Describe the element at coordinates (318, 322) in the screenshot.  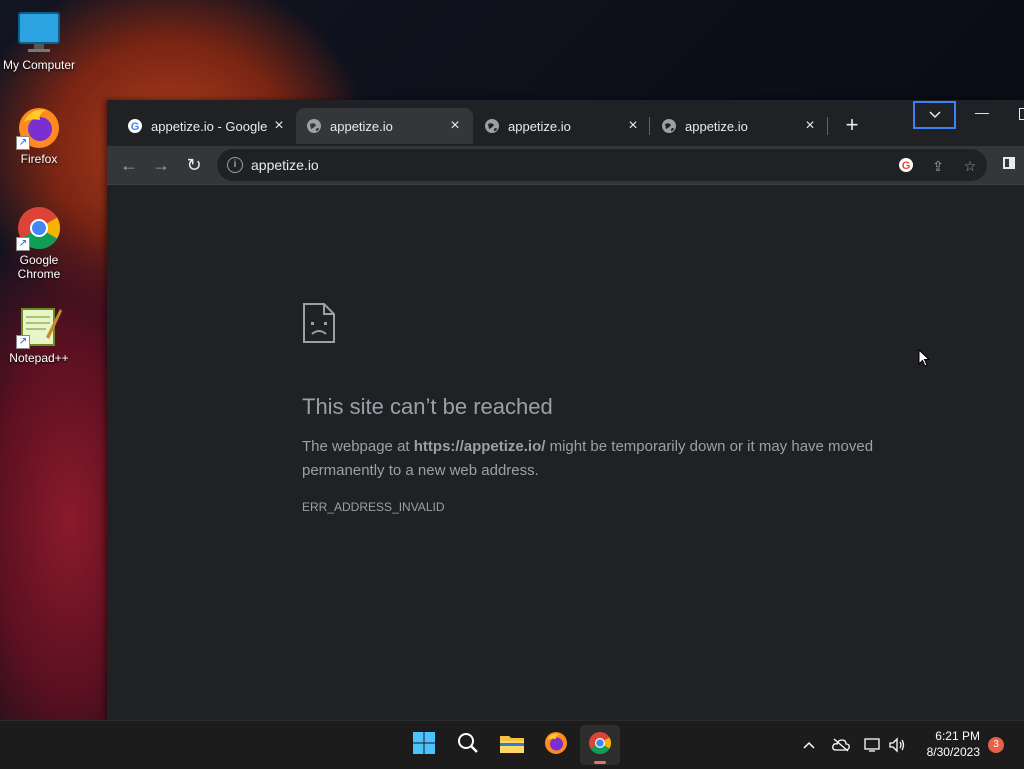
I see `sad-page-icon` at that location.